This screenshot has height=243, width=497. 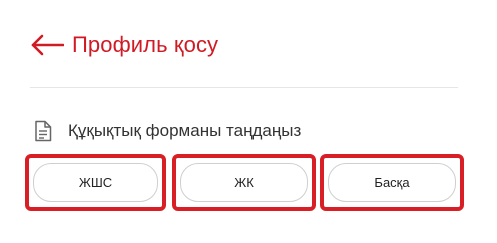 I want to click on option-llp-label: ЖШС, so click(x=95, y=182).